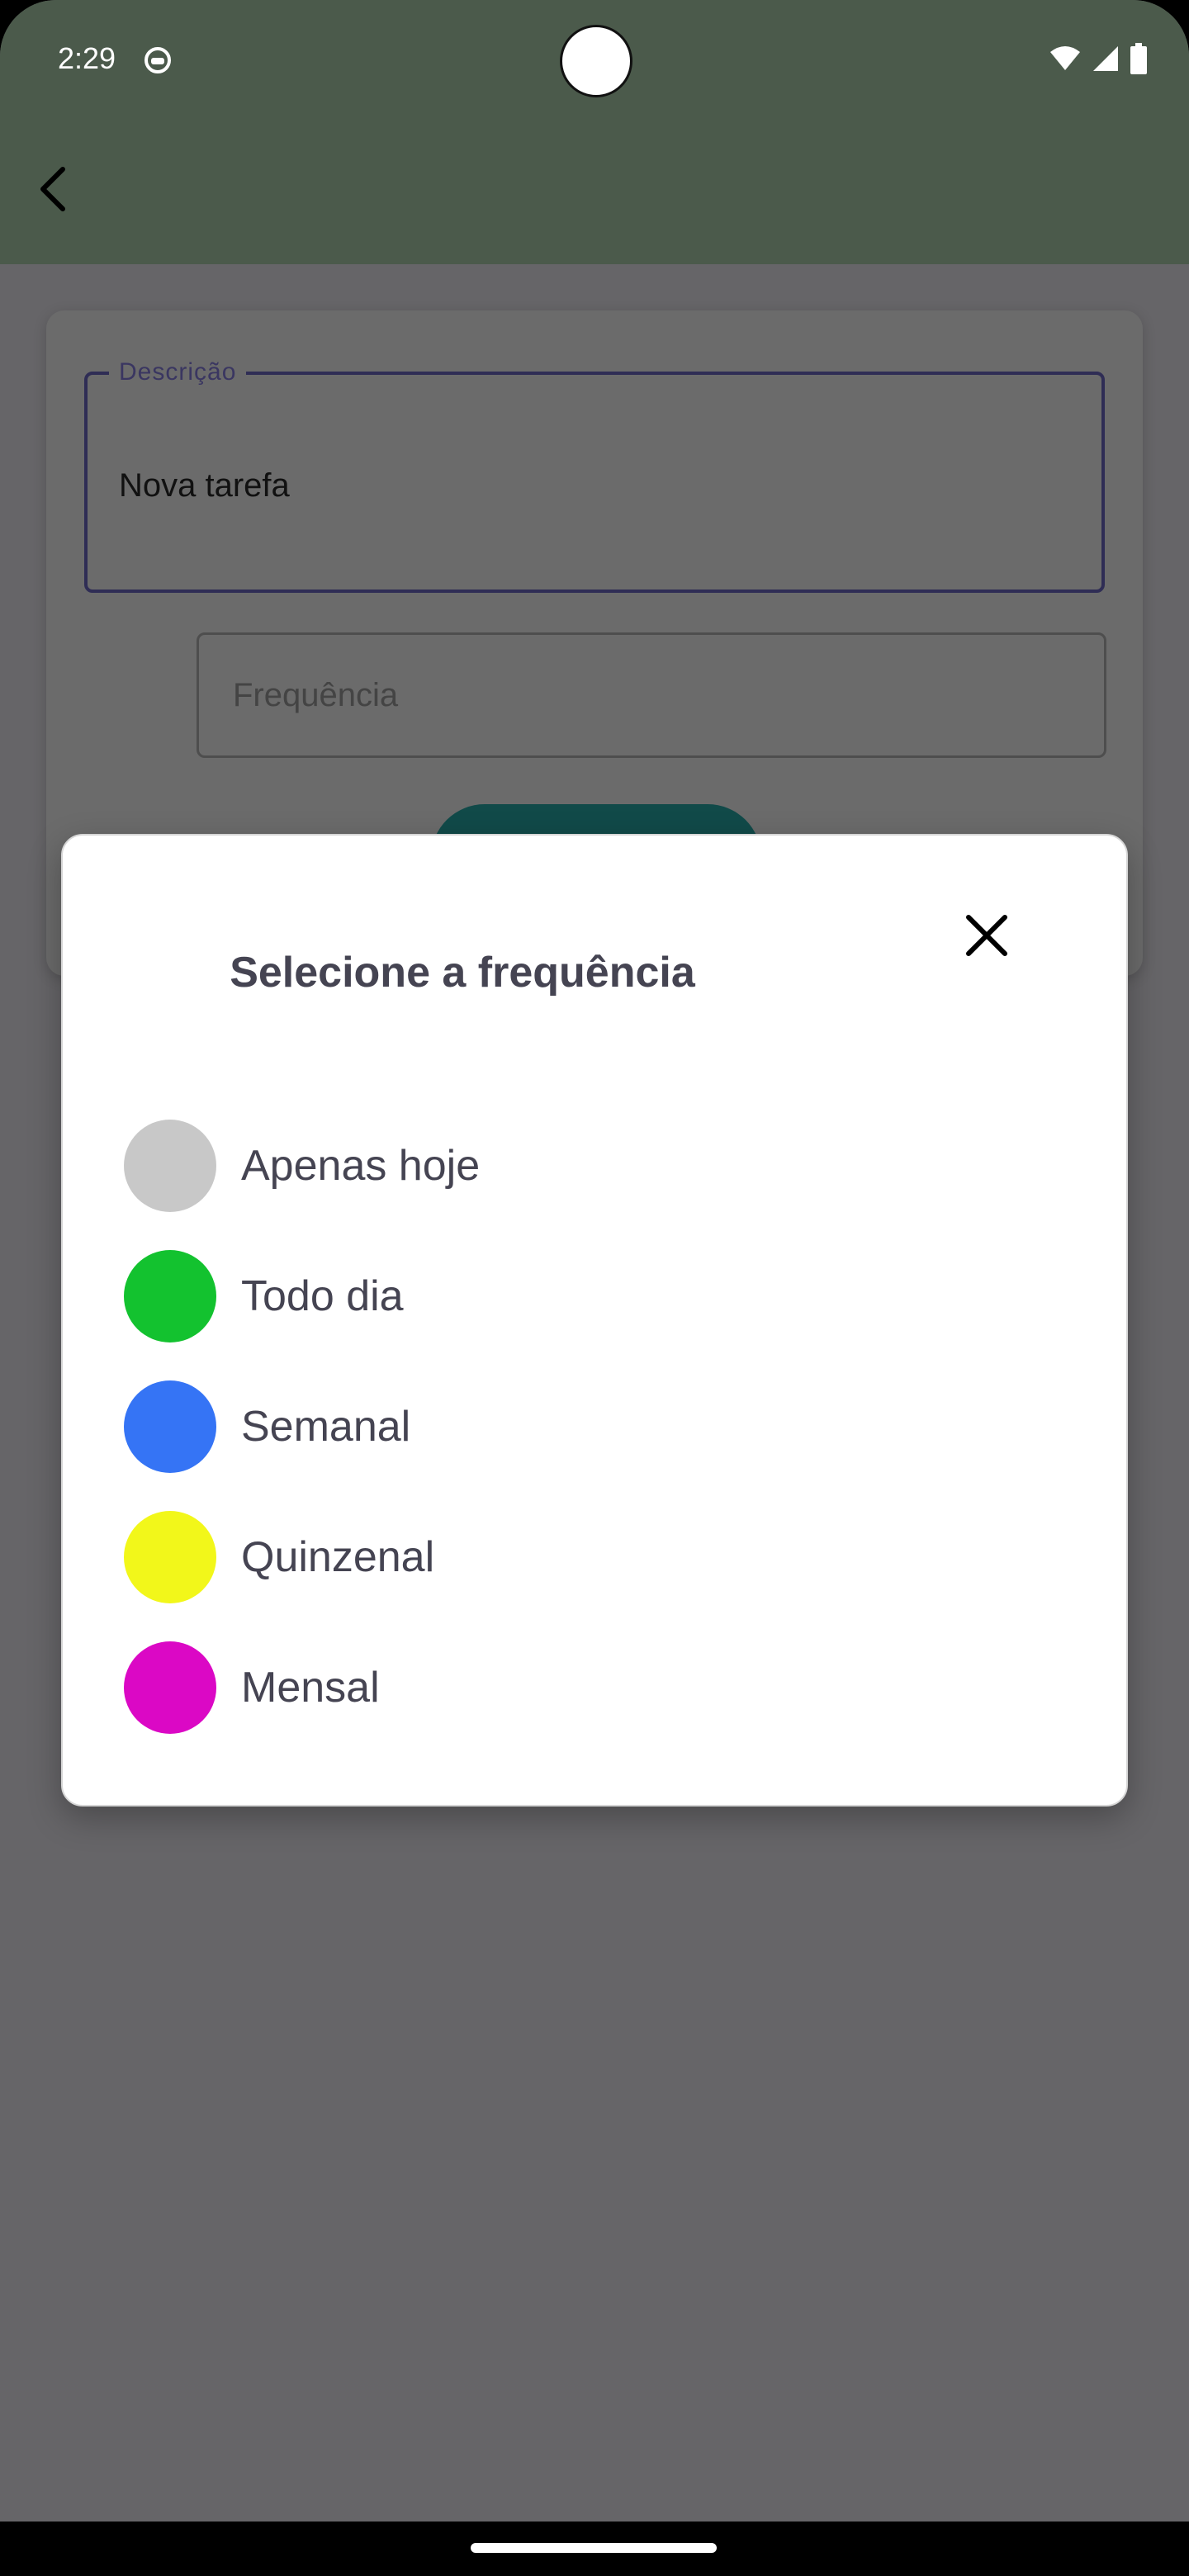  I want to click on battery-icon, so click(1139, 60).